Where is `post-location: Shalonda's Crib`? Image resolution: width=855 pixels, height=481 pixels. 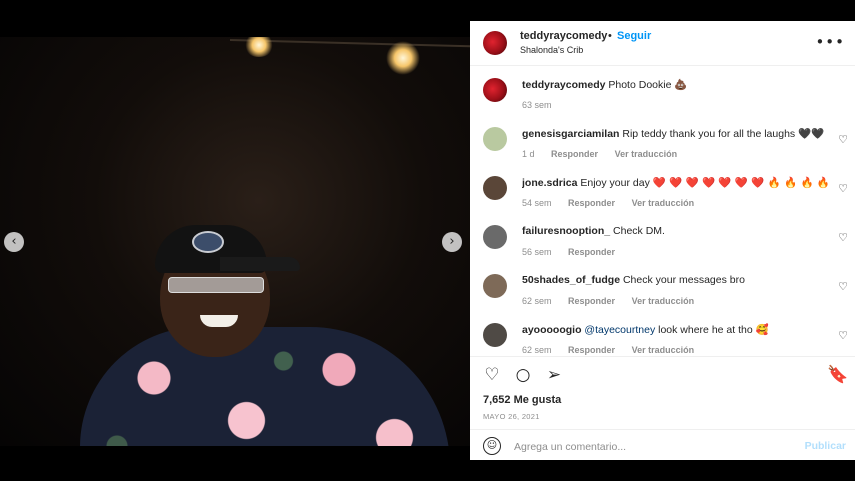 post-location: Shalonda's Crib is located at coordinates (551, 50).